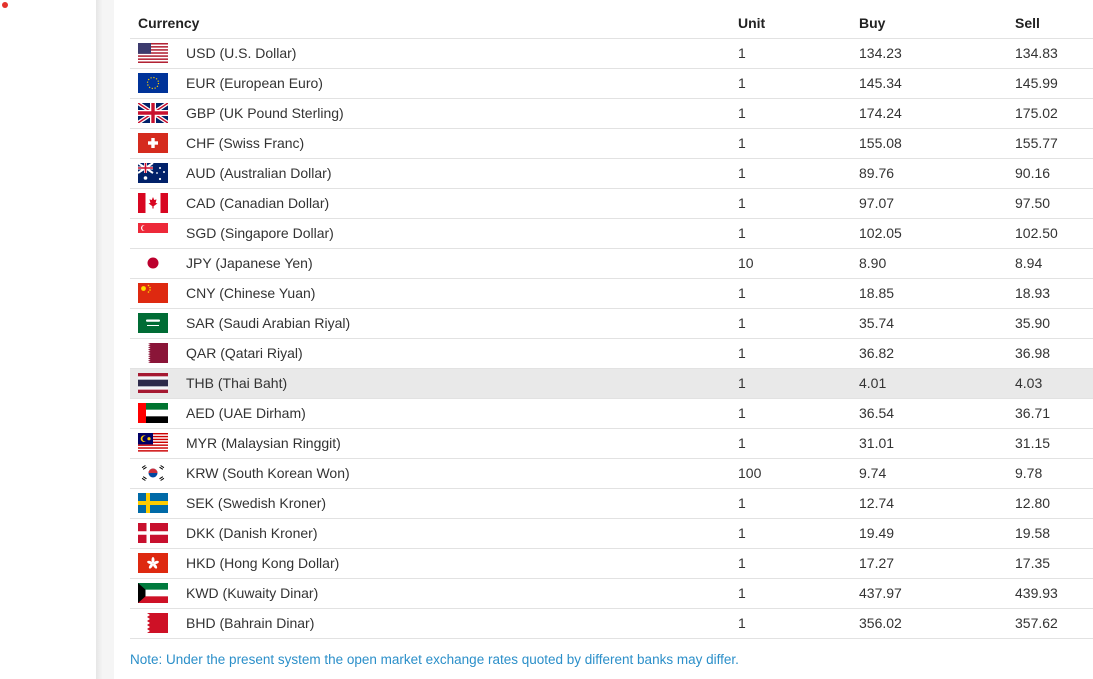 The image size is (1093, 679). I want to click on currency-label: JPY (Japanese Yen), so click(249, 263).